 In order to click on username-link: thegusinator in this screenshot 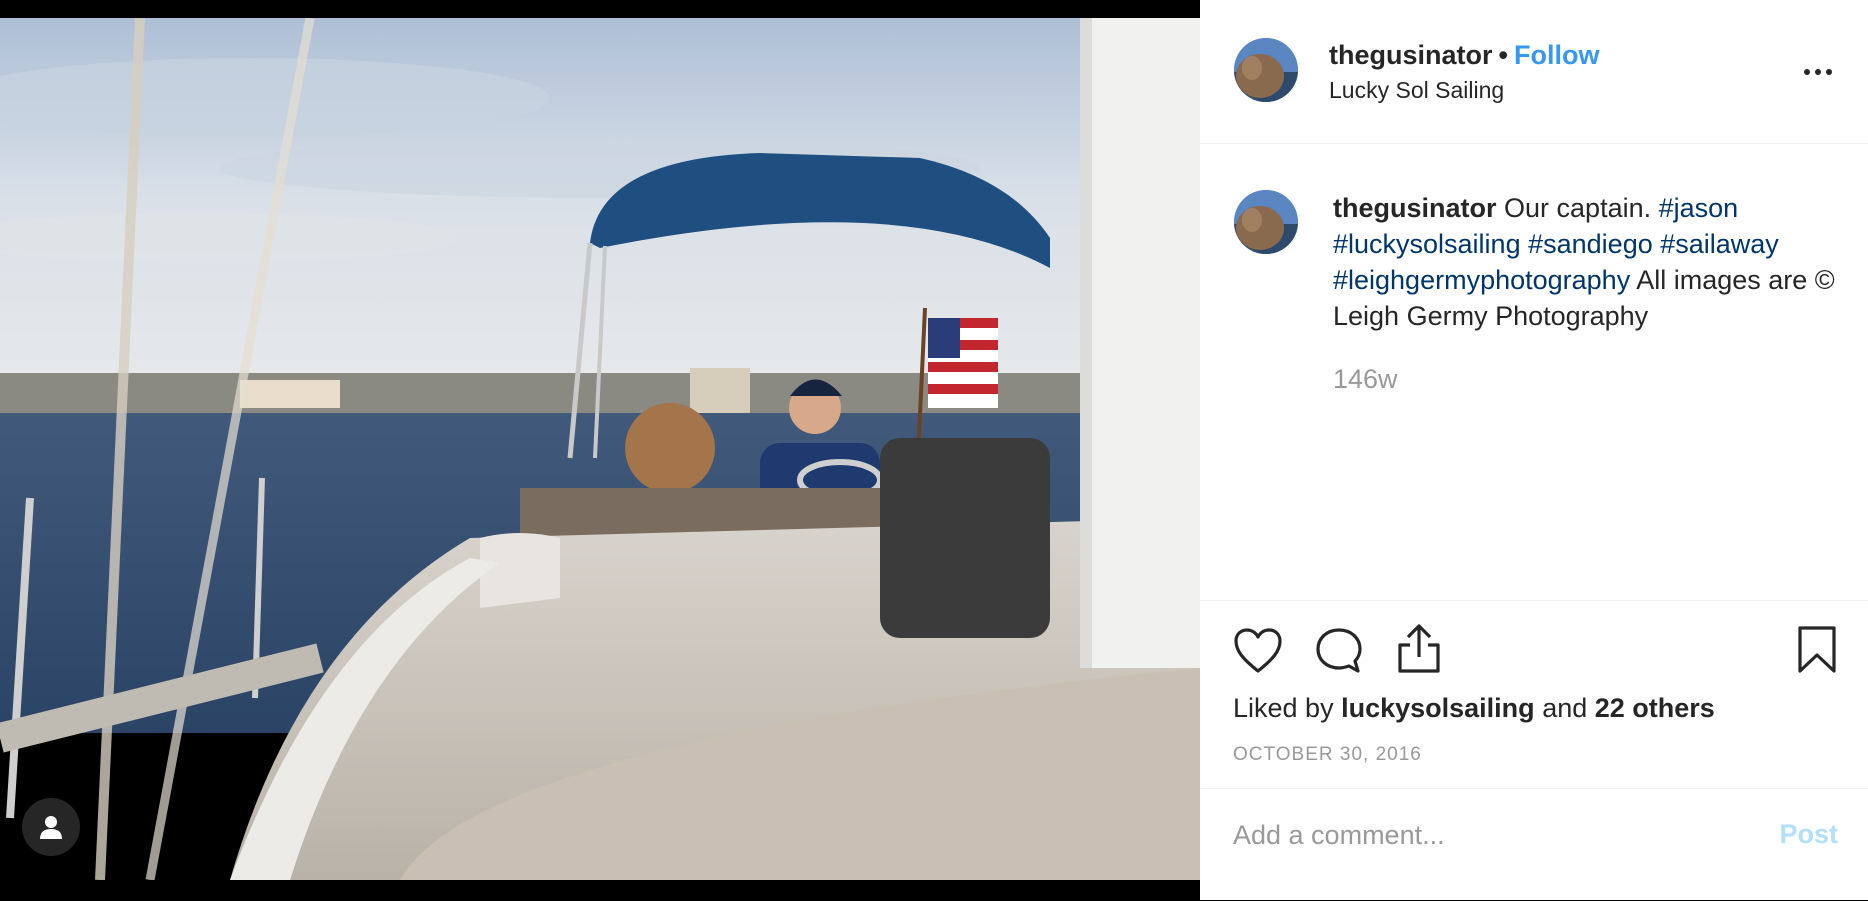, I will do `click(1411, 55)`.